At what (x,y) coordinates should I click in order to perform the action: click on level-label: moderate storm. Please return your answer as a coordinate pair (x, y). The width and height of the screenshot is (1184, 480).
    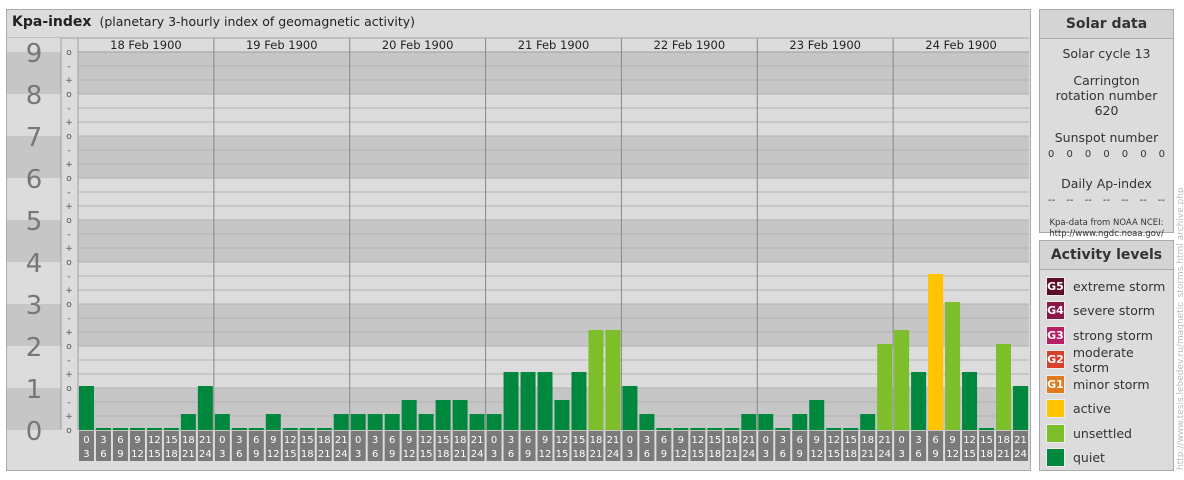
    Looking at the image, I should click on (1103, 359).